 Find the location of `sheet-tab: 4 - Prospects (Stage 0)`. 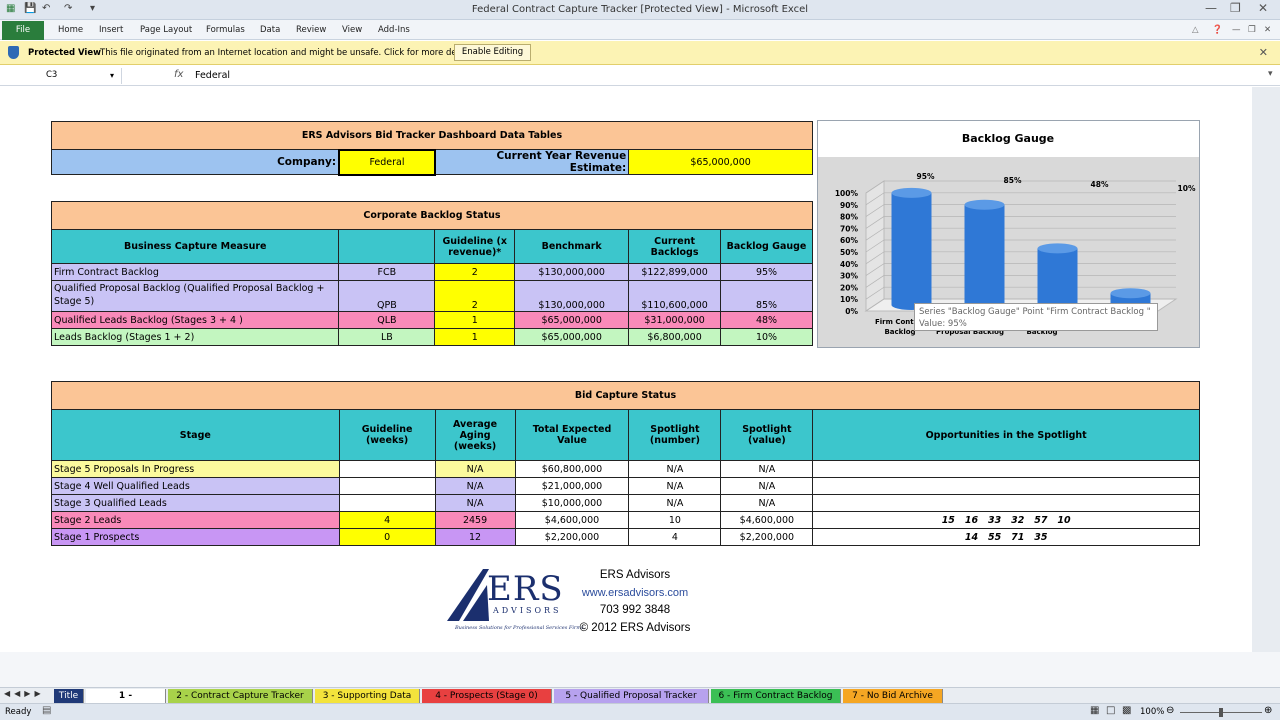

sheet-tab: 4 - Prospects (Stage 0) is located at coordinates (487, 696).